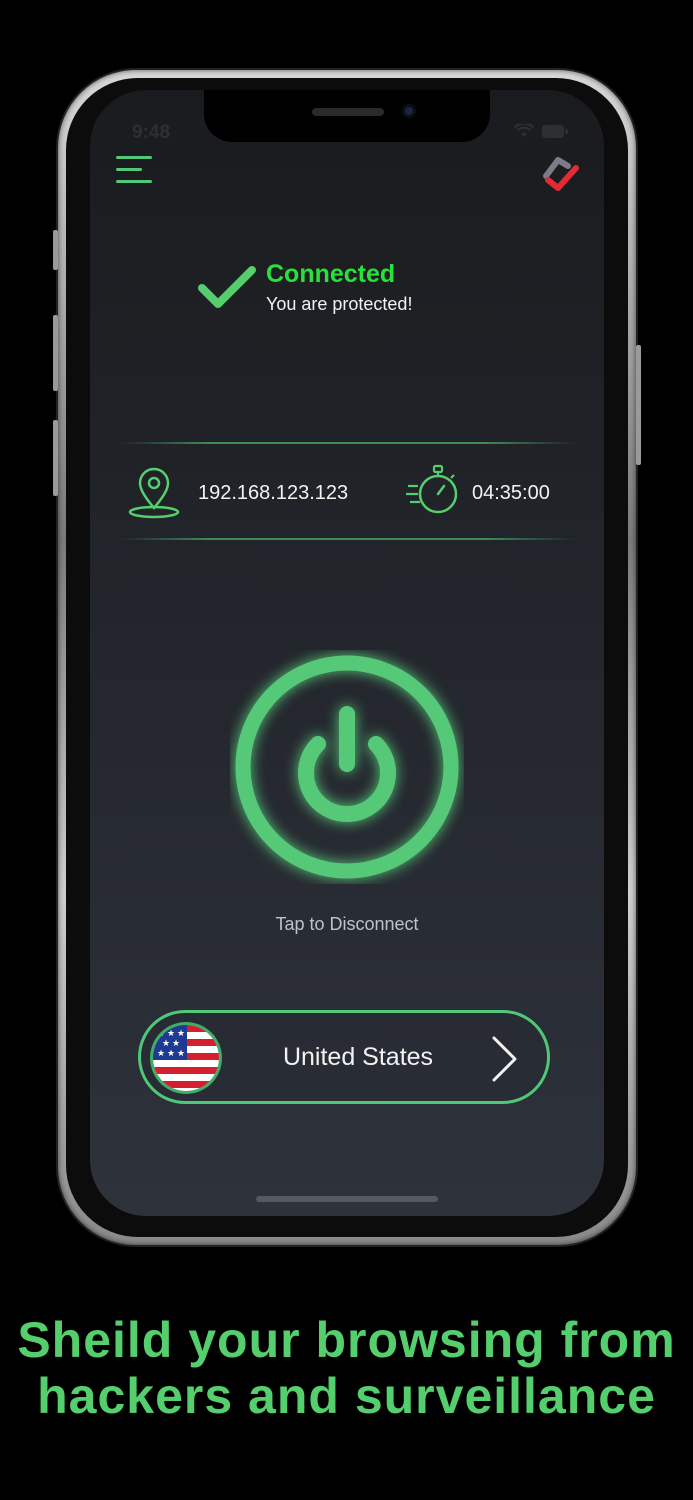  Describe the element at coordinates (511, 493) in the screenshot. I see `connection-timer: 04:35:00` at that location.